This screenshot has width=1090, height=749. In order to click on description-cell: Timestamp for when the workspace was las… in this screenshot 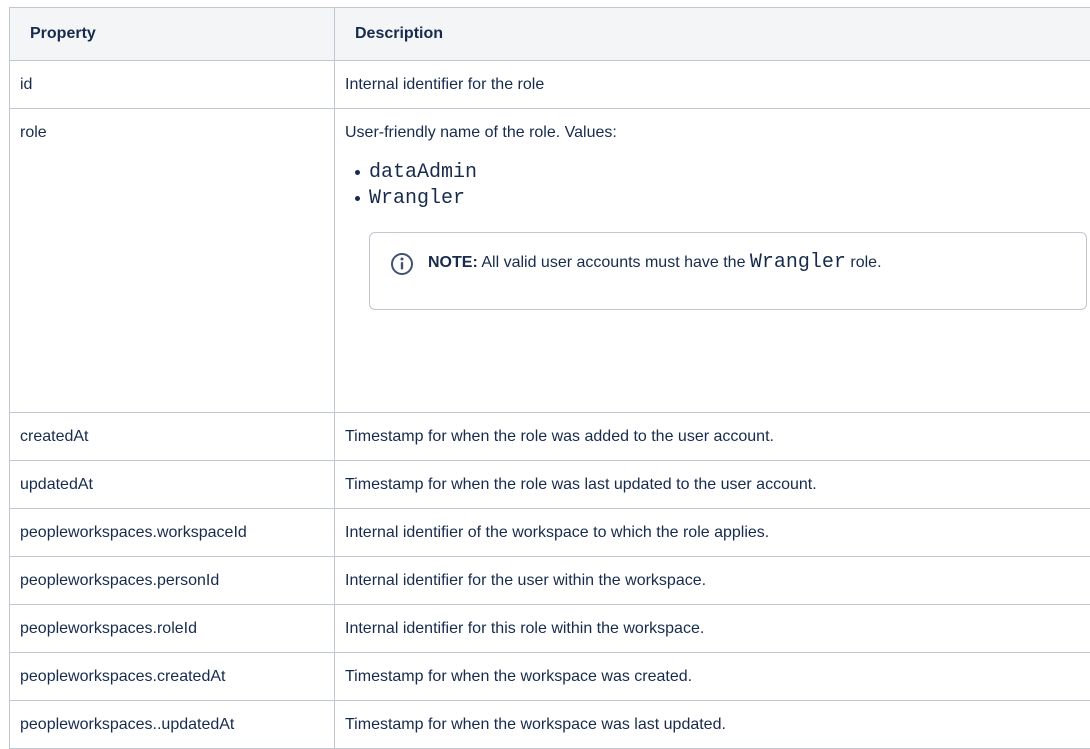, I will do `click(712, 725)`.